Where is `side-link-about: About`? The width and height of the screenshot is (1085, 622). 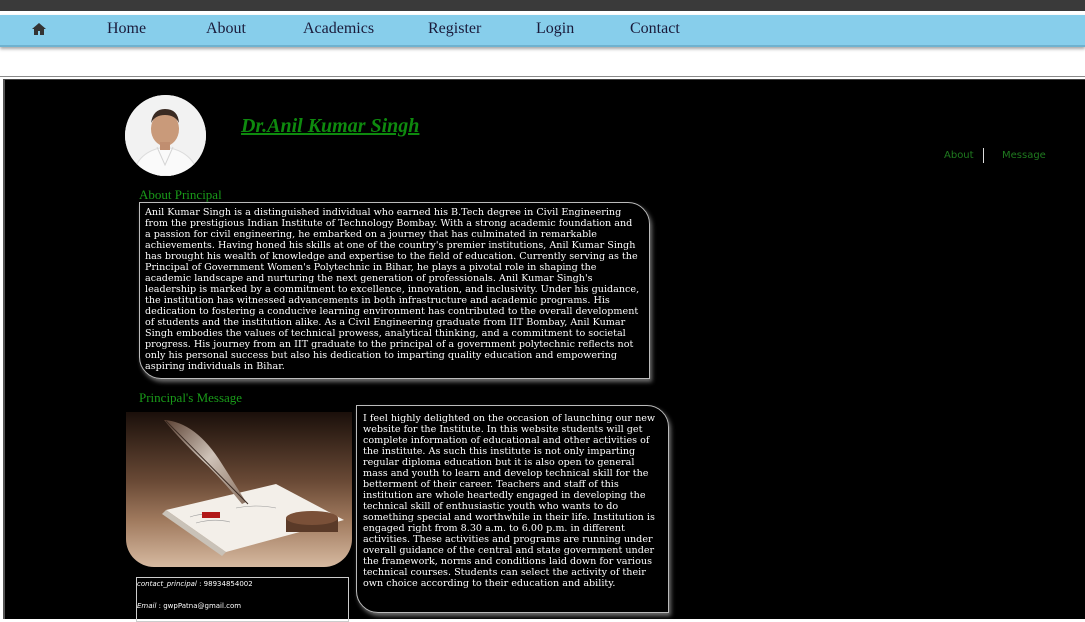
side-link-about: About is located at coordinates (959, 155).